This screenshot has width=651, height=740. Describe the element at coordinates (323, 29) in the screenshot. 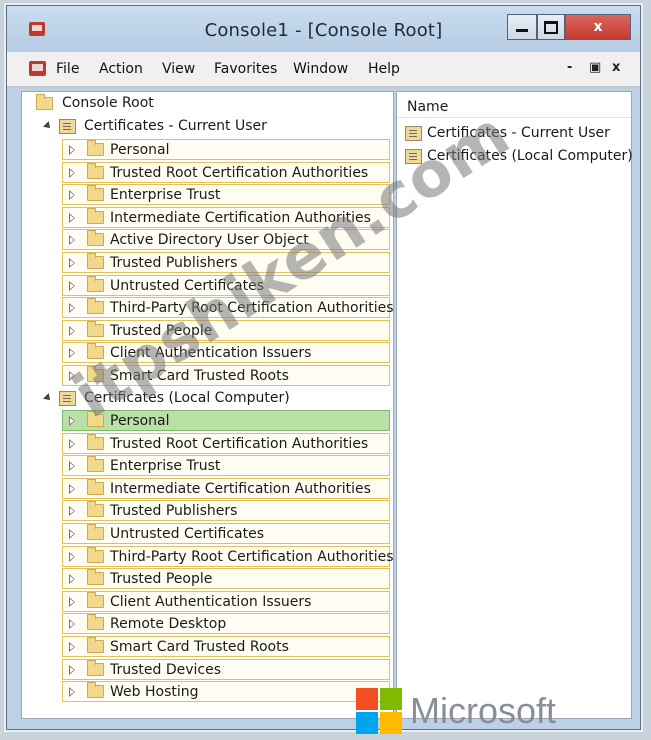

I see `title-bar: Console1 - [Console Root] x` at that location.